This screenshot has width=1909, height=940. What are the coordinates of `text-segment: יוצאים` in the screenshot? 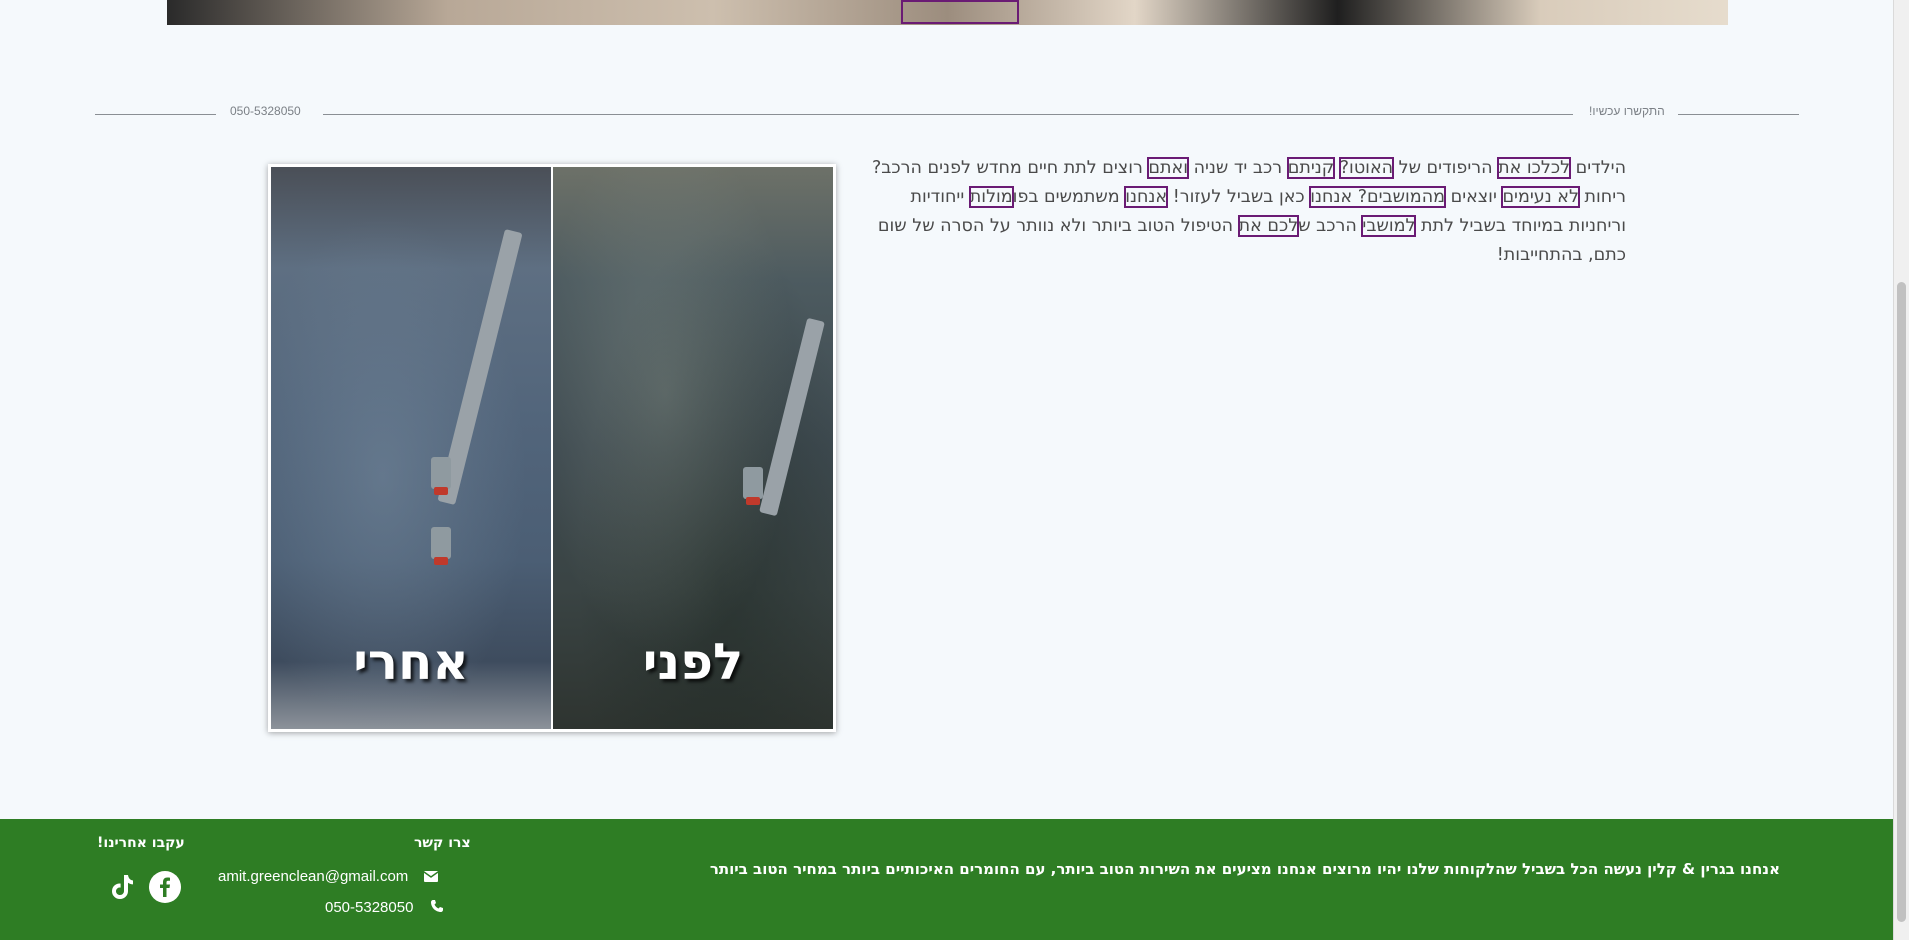 It's located at (1474, 197).